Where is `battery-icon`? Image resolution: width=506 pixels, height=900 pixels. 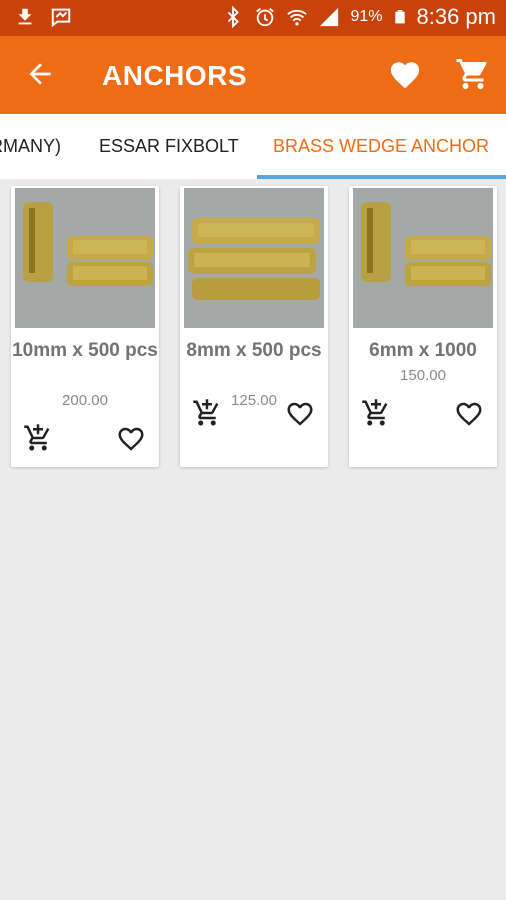
battery-icon is located at coordinates (399, 17).